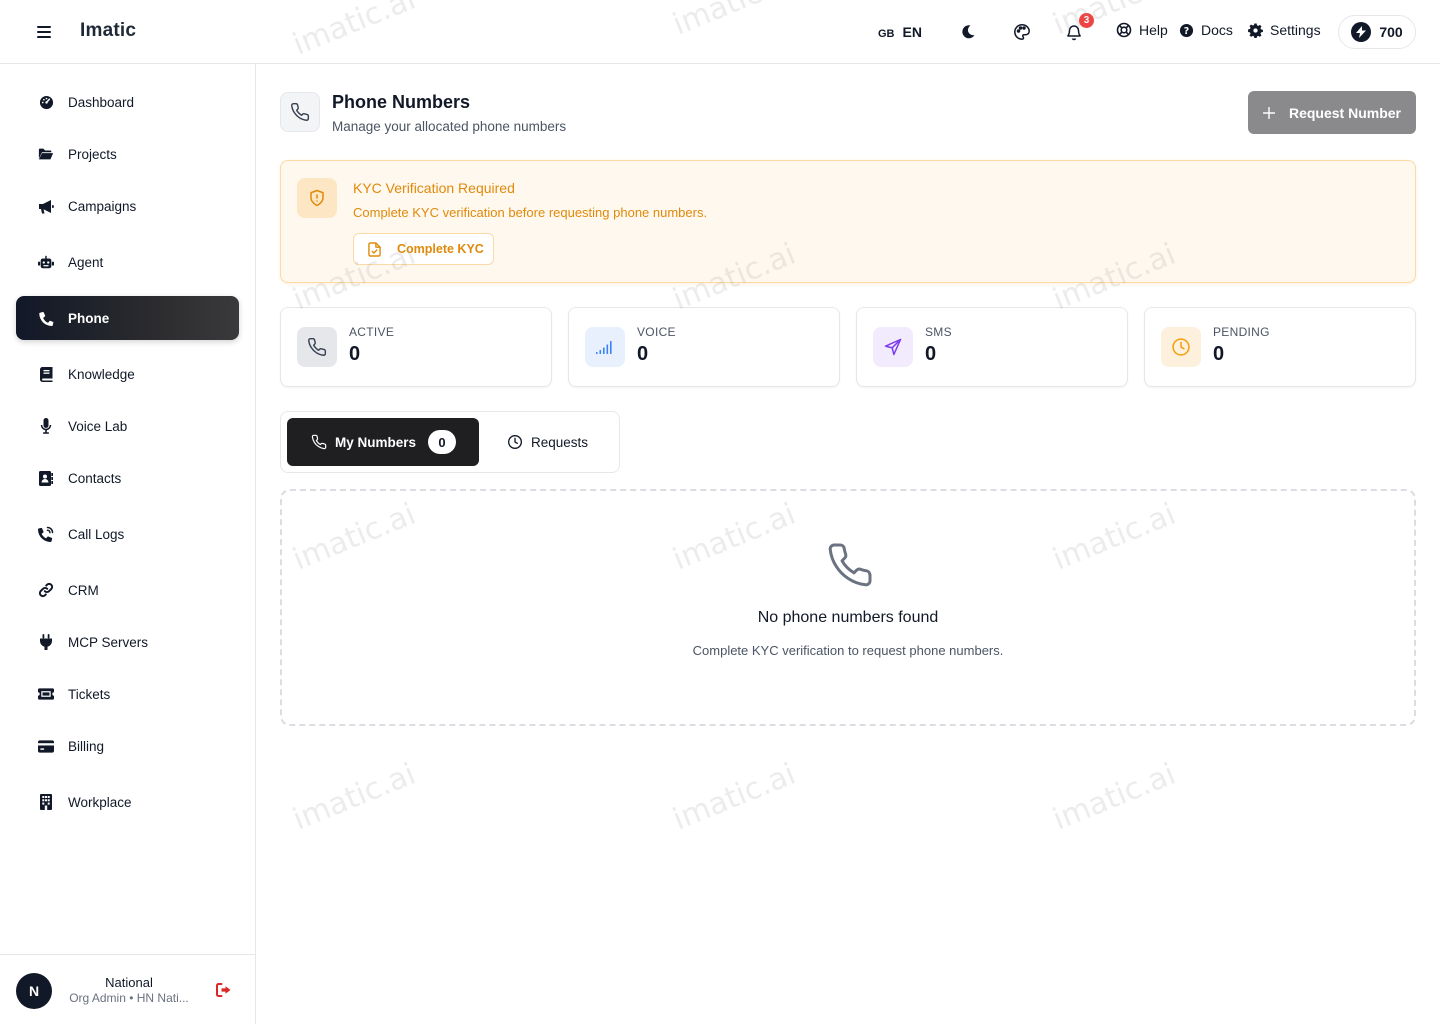 This screenshot has height=1024, width=1440. What do you see at coordinates (46, 694) in the screenshot?
I see `ticket-icon` at bounding box center [46, 694].